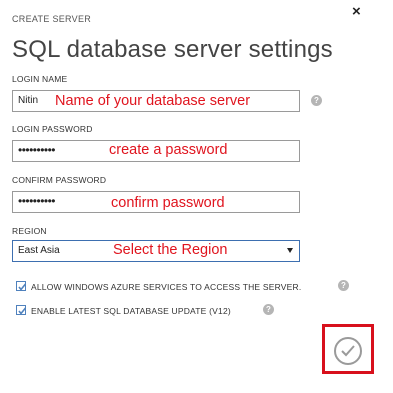  I want to click on enable-update-checkbox, so click(21, 310).